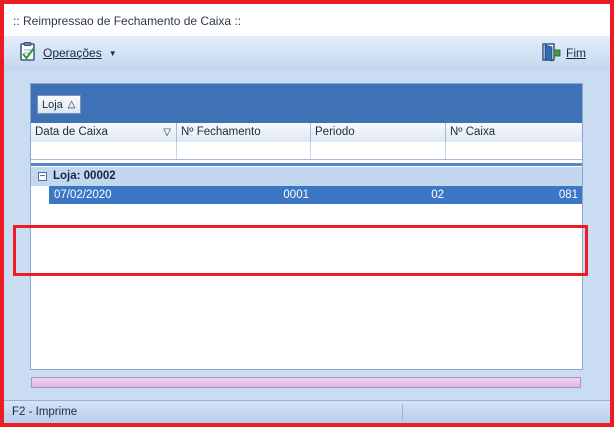 The height and width of the screenshot is (427, 614). Describe the element at coordinates (378, 150) in the screenshot. I see `filter-cell-periodo` at that location.